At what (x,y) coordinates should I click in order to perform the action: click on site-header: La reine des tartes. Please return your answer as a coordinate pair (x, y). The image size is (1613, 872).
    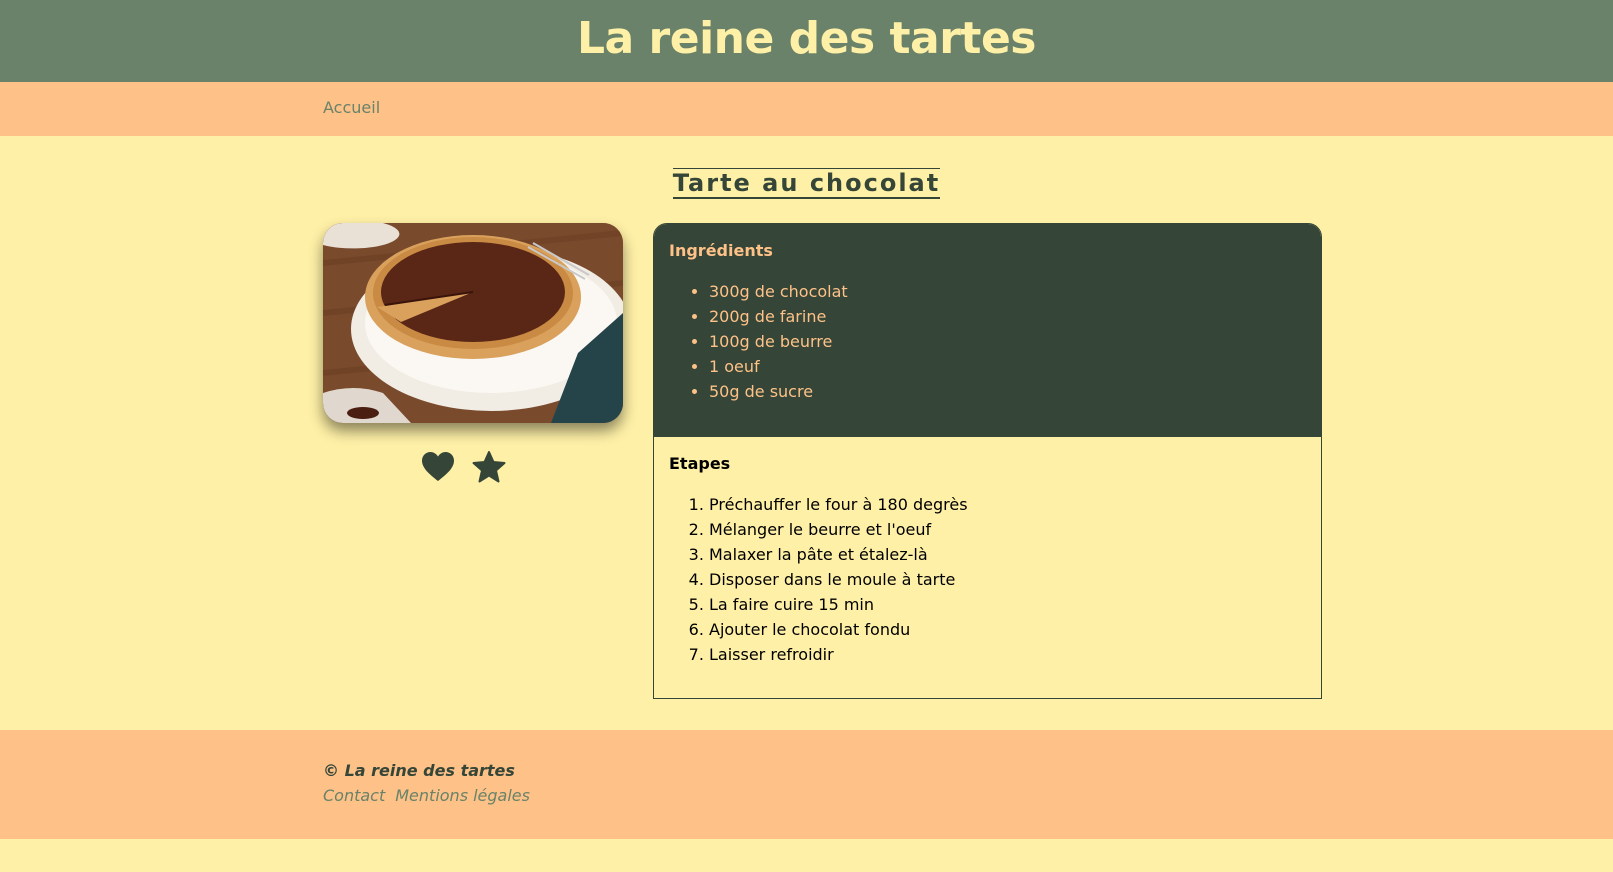
    Looking at the image, I should click on (806, 41).